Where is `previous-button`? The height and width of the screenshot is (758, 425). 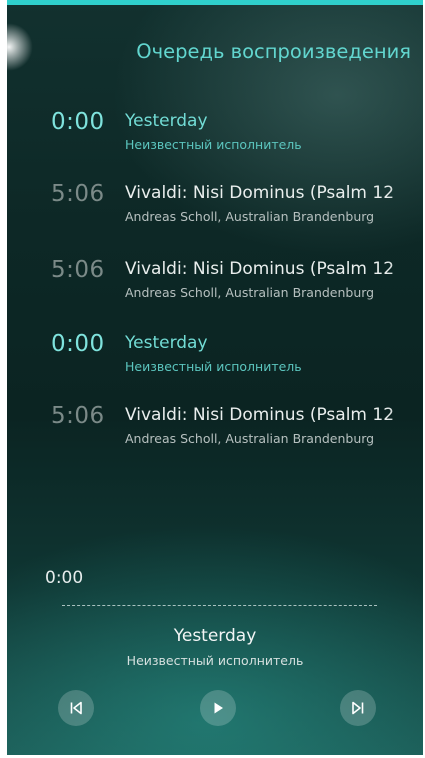
previous-button is located at coordinates (76, 708).